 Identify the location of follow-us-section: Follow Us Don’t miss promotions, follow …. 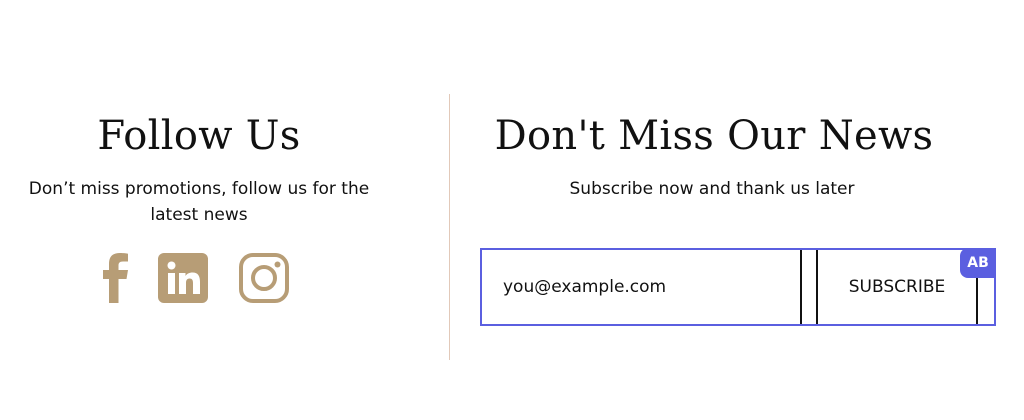
(199, 168).